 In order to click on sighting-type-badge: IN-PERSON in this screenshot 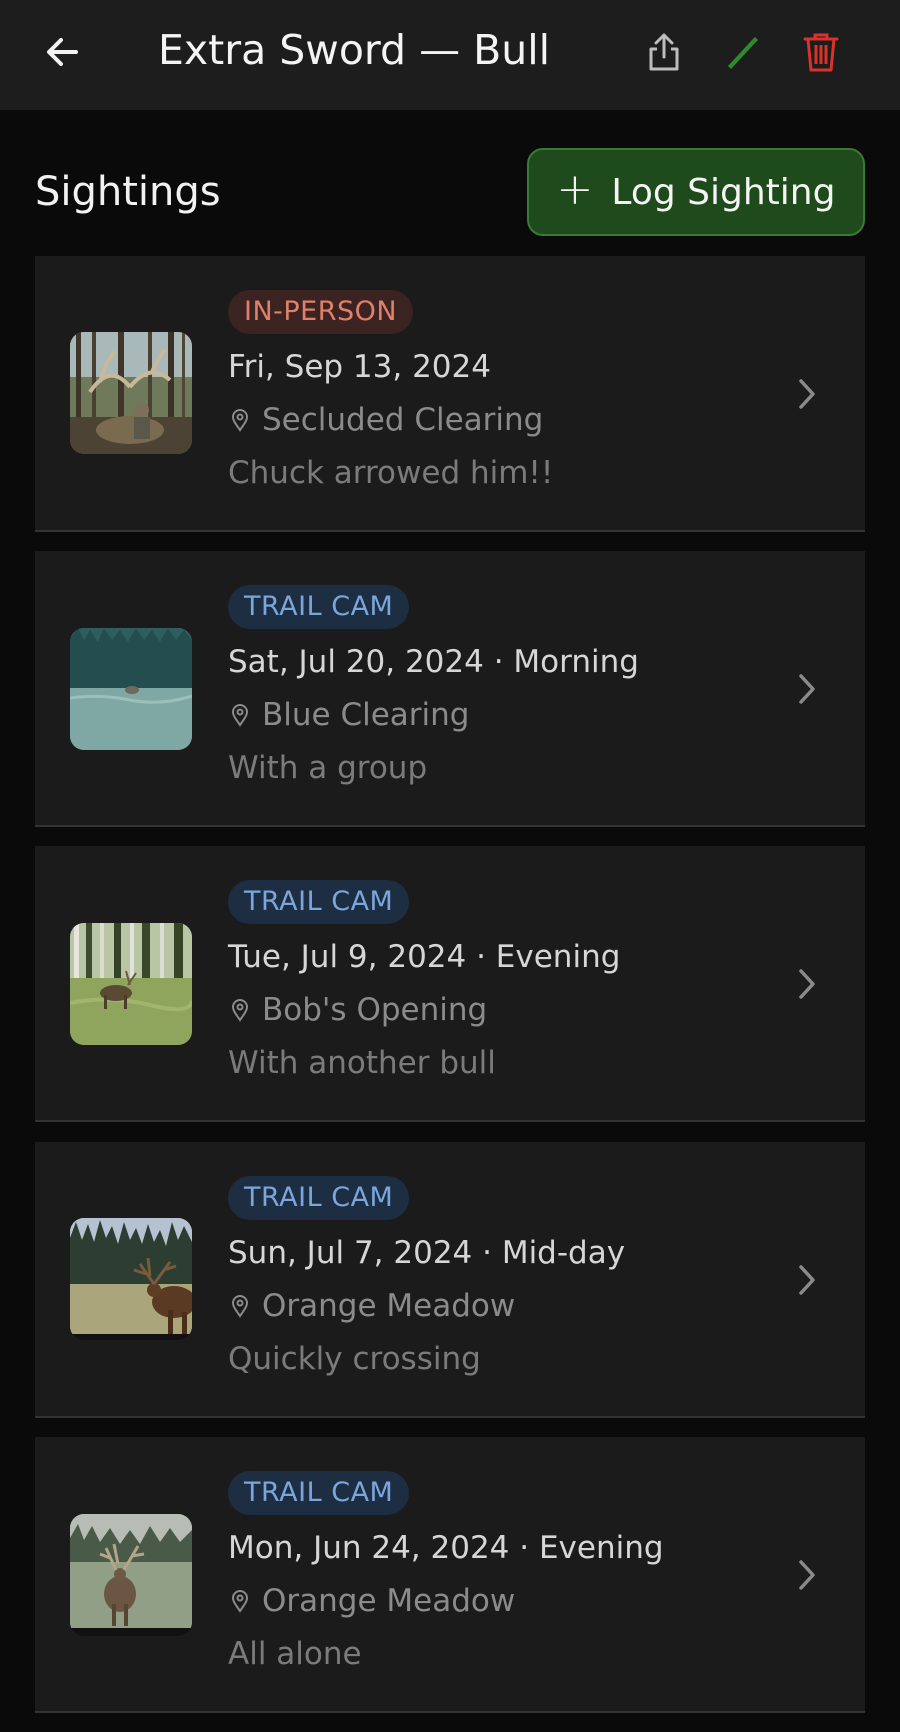, I will do `click(321, 312)`.